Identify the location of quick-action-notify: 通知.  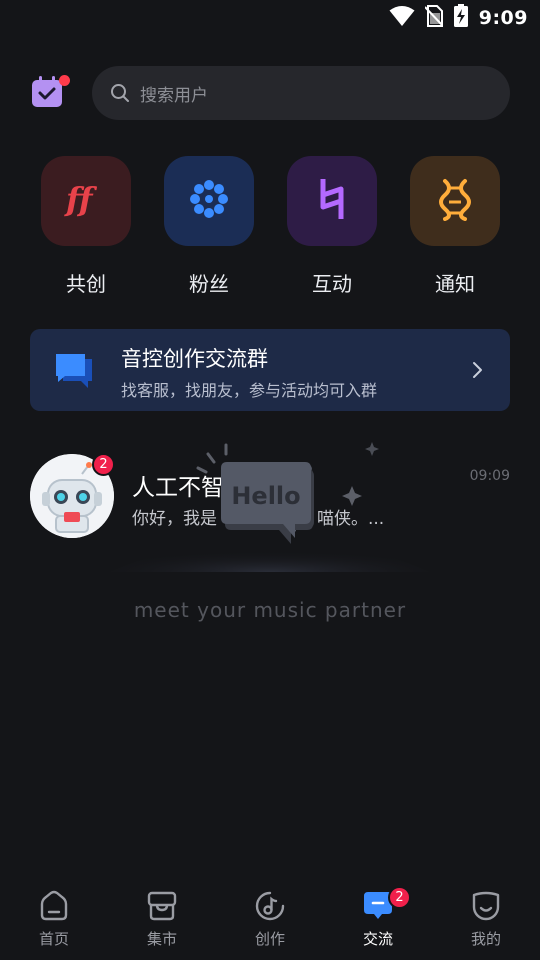
(455, 226).